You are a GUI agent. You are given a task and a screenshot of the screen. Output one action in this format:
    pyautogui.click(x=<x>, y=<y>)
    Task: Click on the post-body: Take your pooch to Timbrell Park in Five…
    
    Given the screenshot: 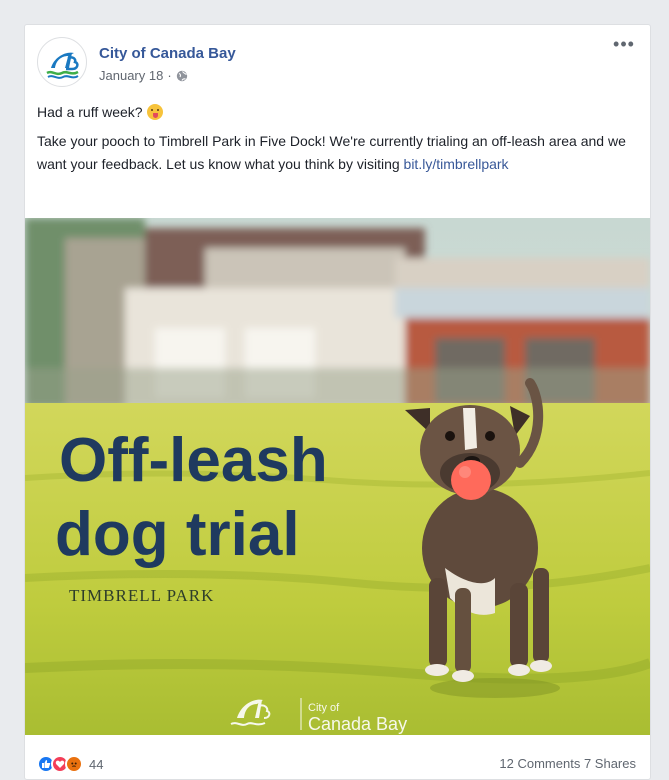 What is the action you would take?
    pyautogui.click(x=331, y=152)
    